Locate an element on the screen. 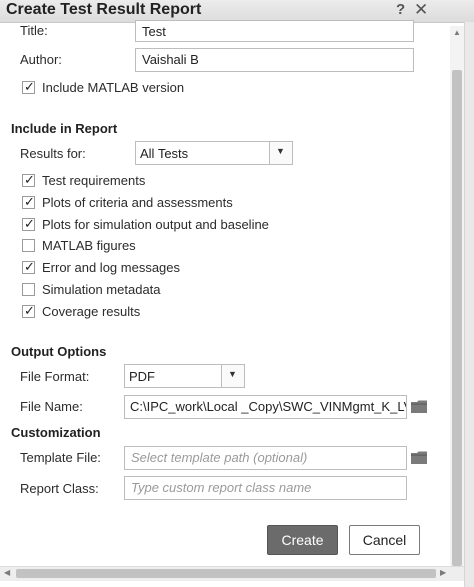 The image size is (474, 587). file-name-field: C:\IPC_work\Local _Copy\SWC_VINMgmt_K_LV is located at coordinates (265, 407).